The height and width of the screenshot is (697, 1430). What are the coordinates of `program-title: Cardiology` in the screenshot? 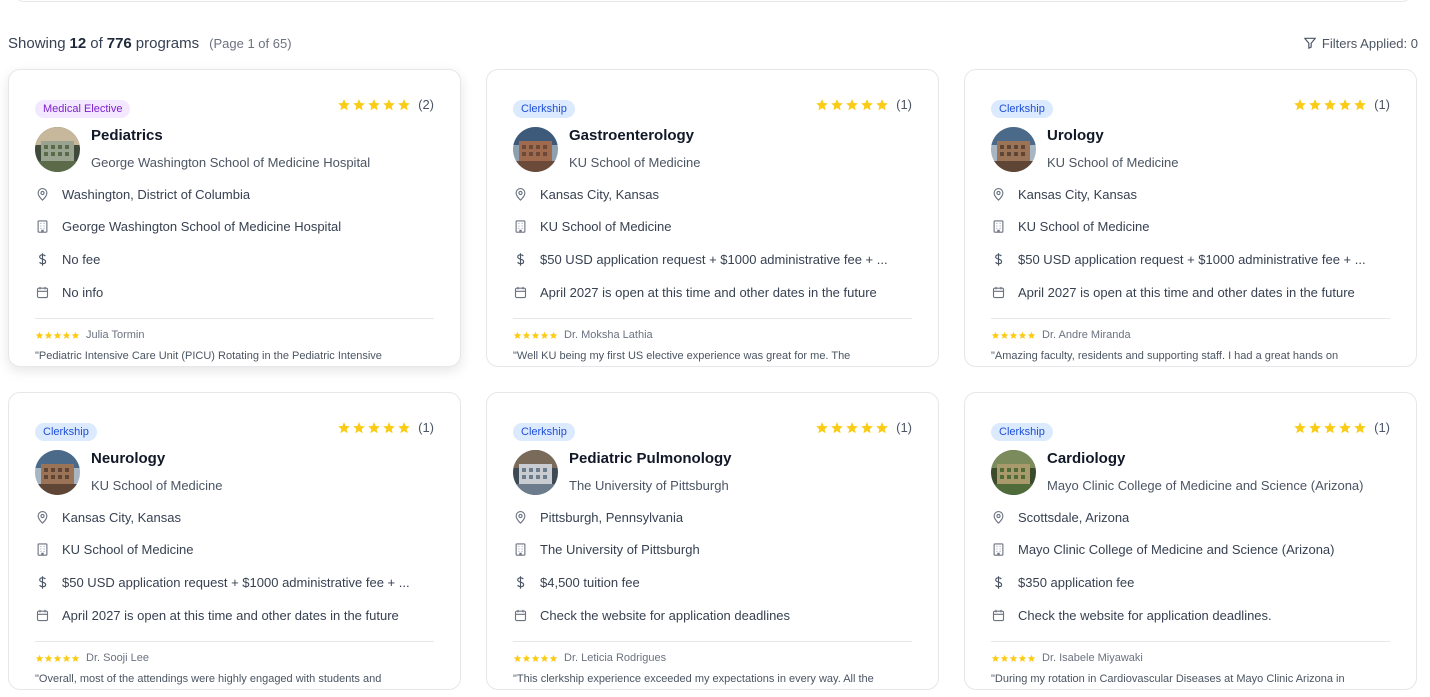 It's located at (1086, 458).